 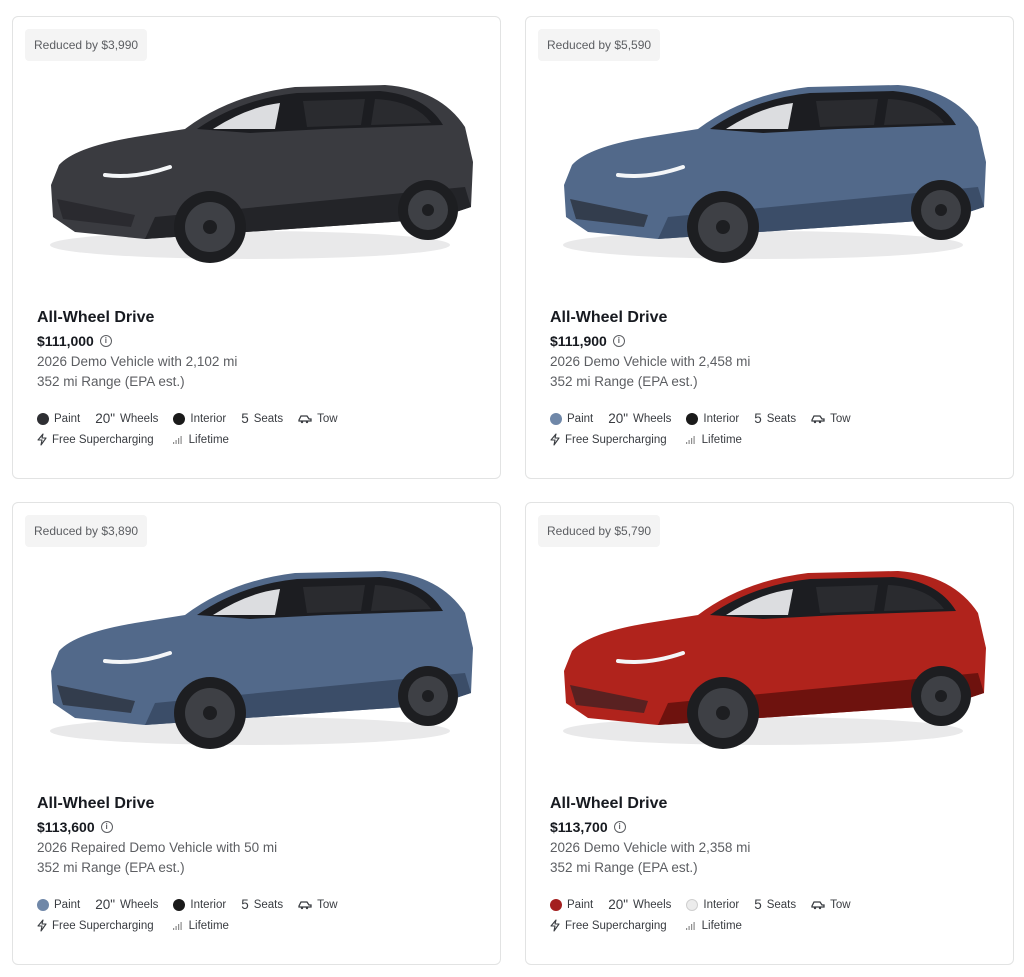 I want to click on vehicle-description: 2026 Demo Vehicle with 2,102 mi, so click(x=137, y=361).